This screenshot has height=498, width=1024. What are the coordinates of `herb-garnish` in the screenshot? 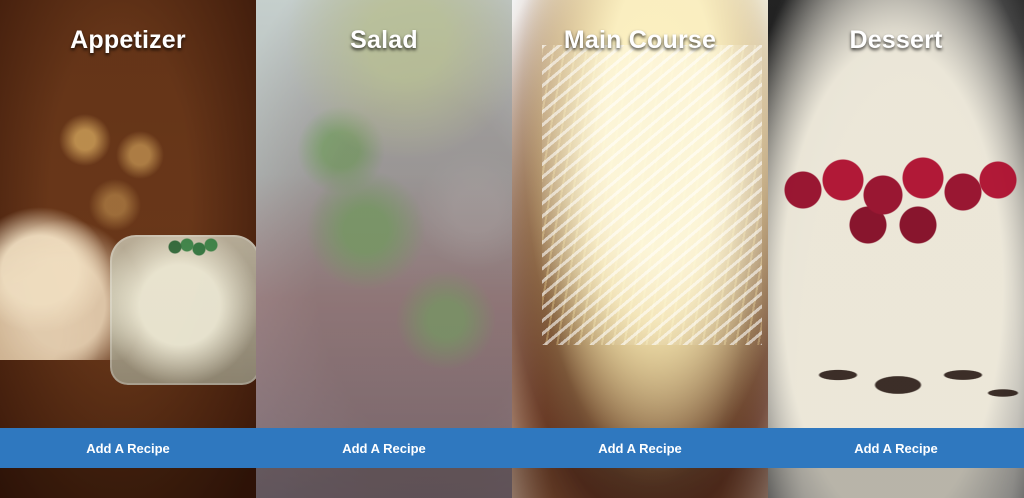 It's located at (195, 247).